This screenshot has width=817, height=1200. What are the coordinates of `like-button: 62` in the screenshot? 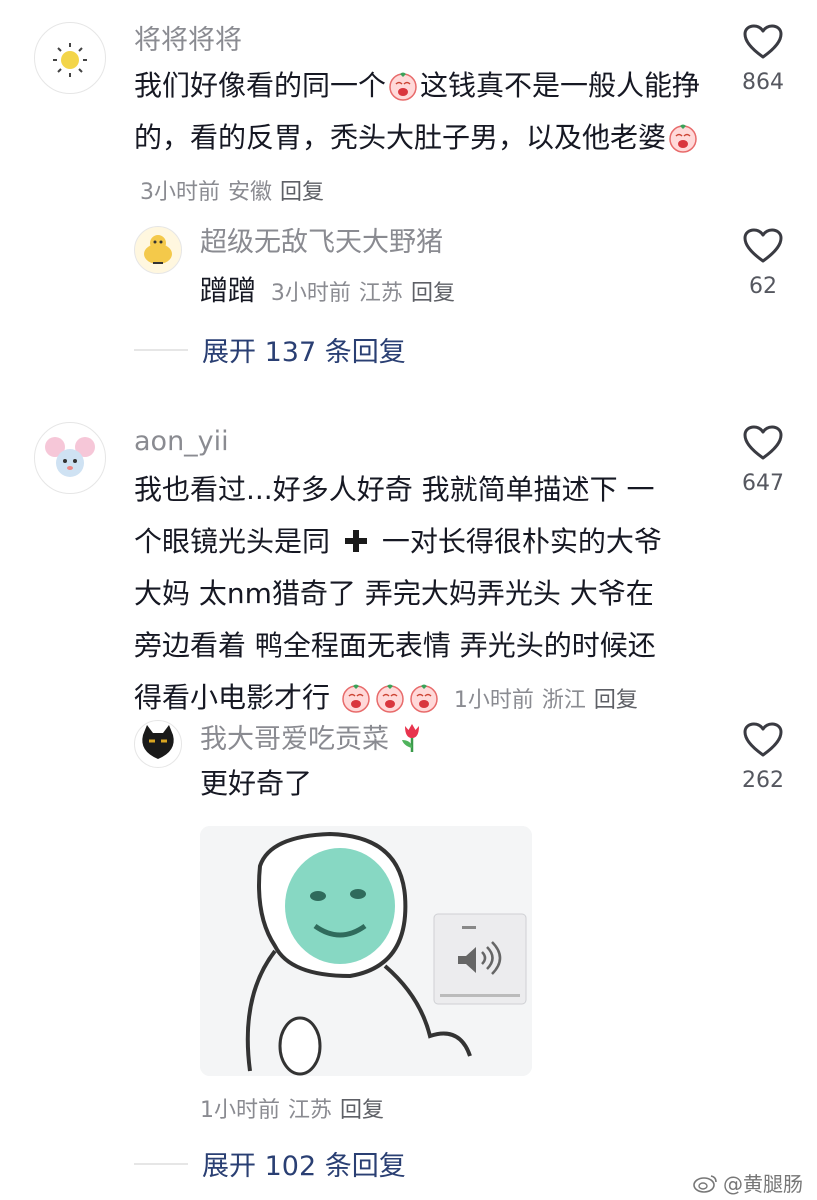 It's located at (763, 263).